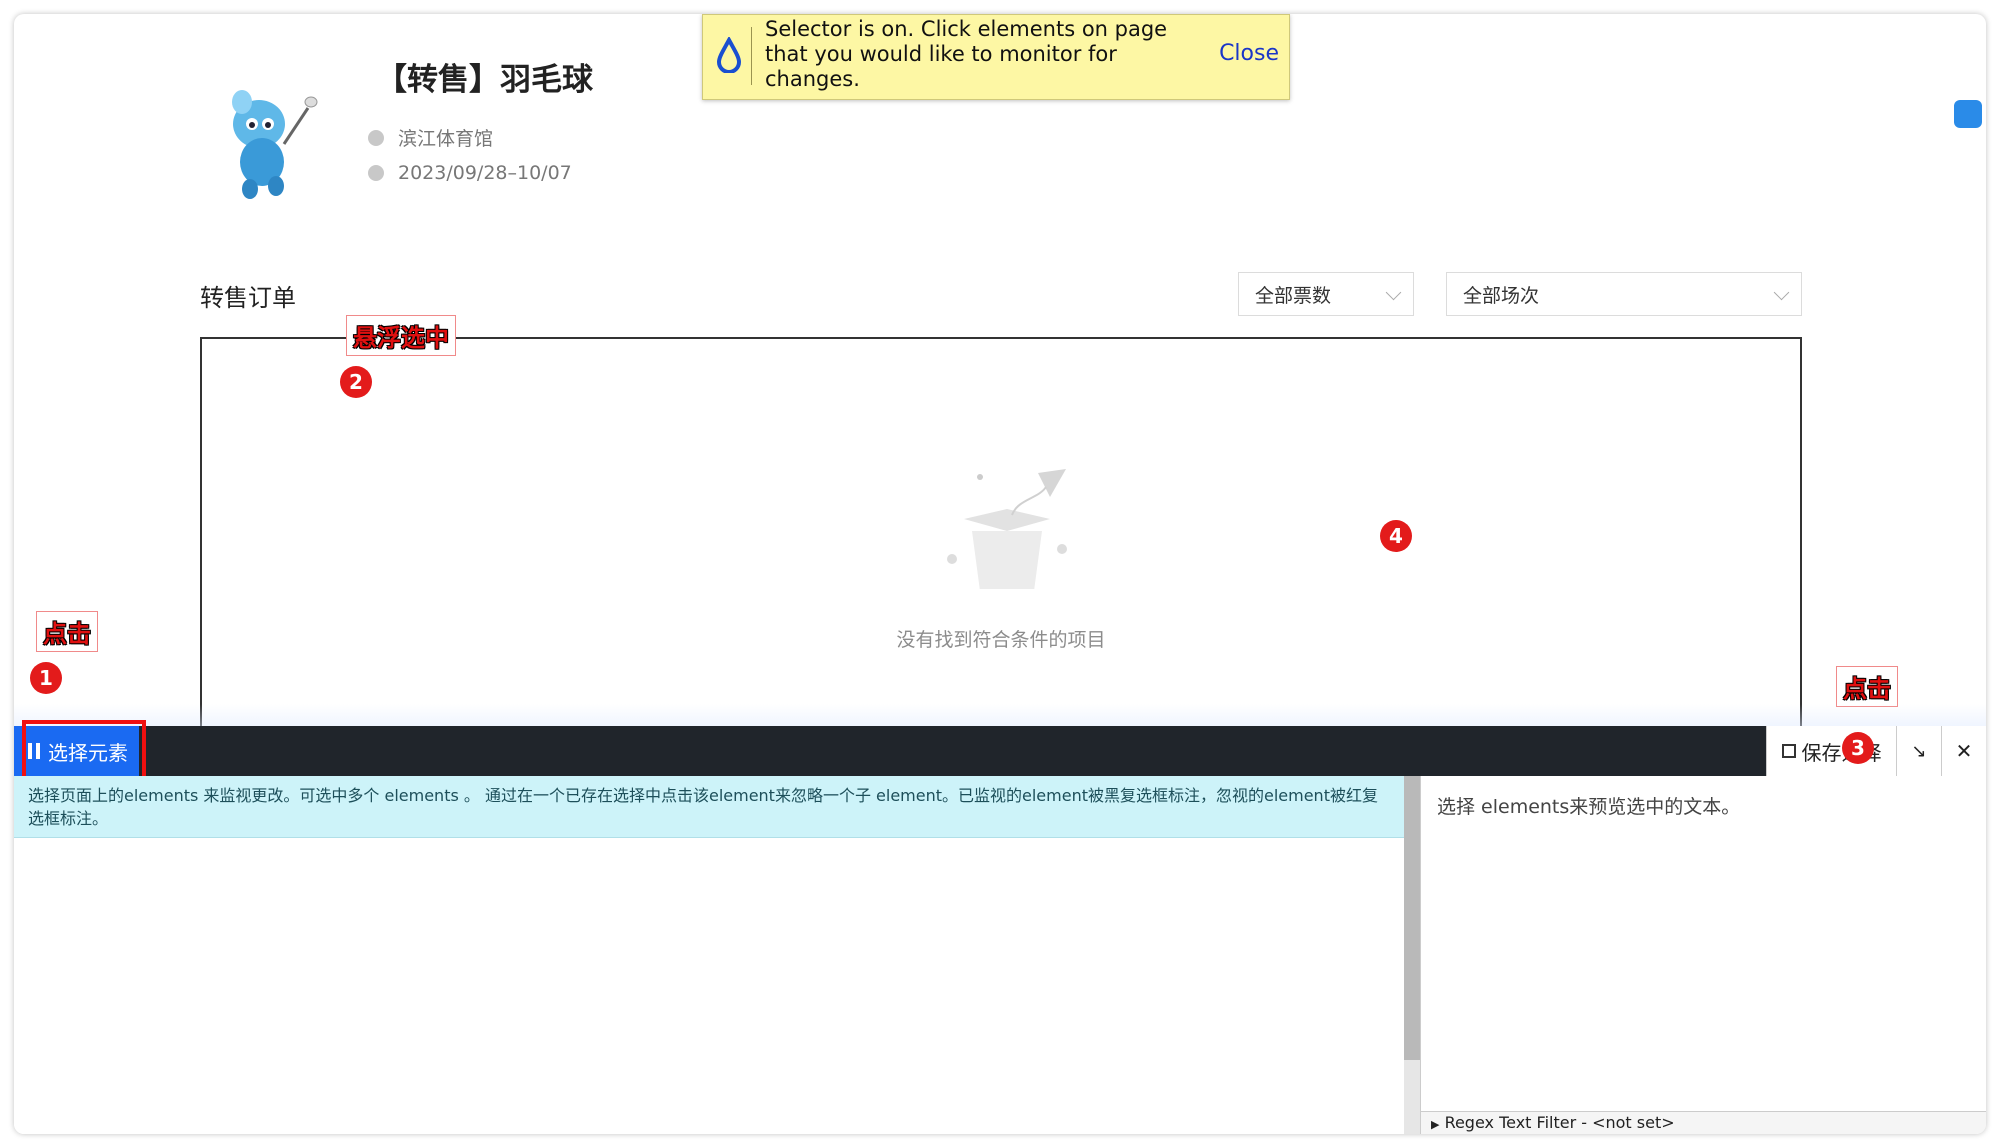  Describe the element at coordinates (1703, 1122) in the screenshot. I see `regex-filter-toggle: ▶ Regex Text Filter - <not set>` at that location.